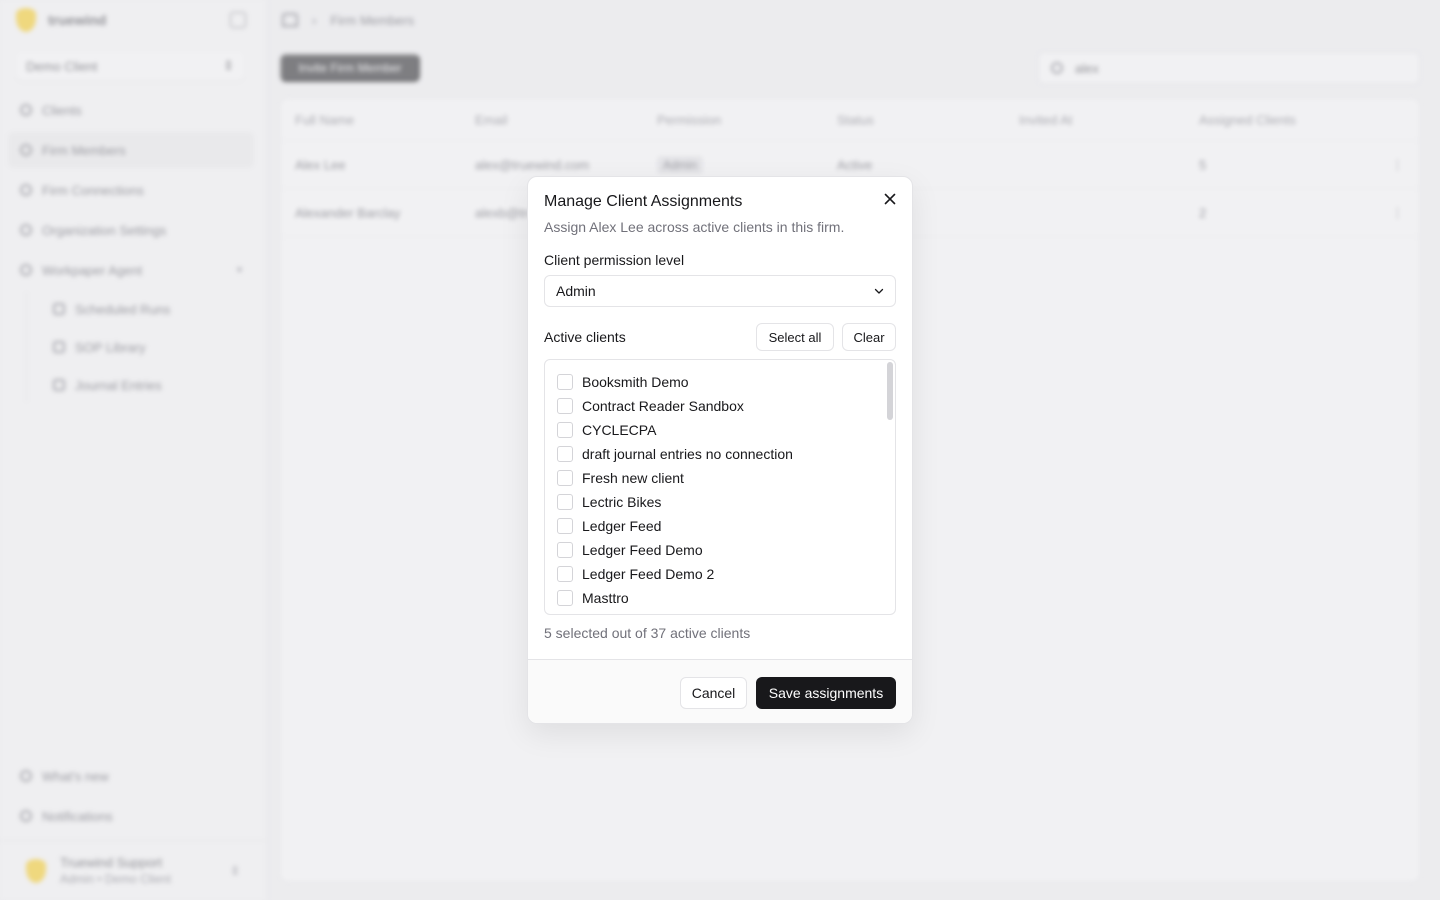 The height and width of the screenshot is (900, 1440). What do you see at coordinates (826, 693) in the screenshot?
I see `save-assignments-button: Save assignments` at bounding box center [826, 693].